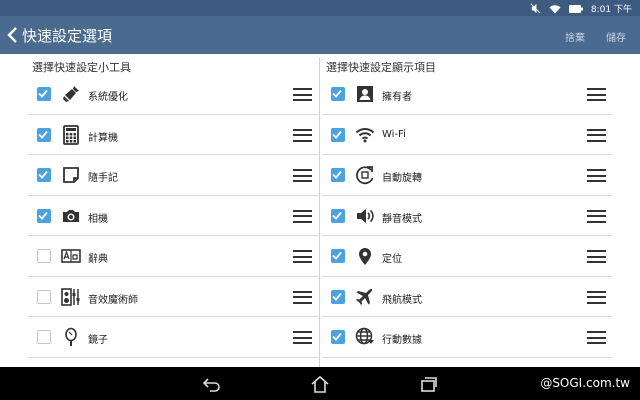 This screenshot has height=400, width=640. I want to click on list-item-airplane-mode: 飛航模式, so click(467, 297).